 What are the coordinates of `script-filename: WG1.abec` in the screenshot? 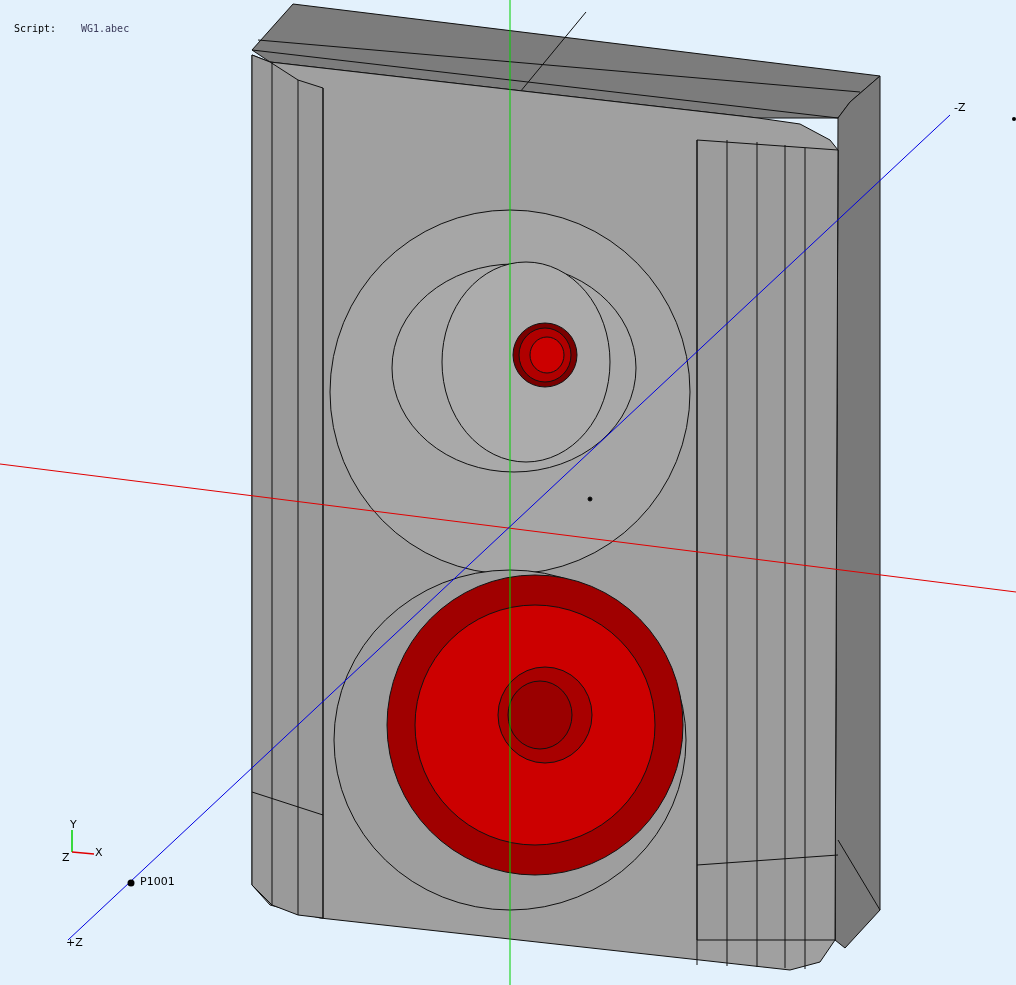 It's located at (105, 28).